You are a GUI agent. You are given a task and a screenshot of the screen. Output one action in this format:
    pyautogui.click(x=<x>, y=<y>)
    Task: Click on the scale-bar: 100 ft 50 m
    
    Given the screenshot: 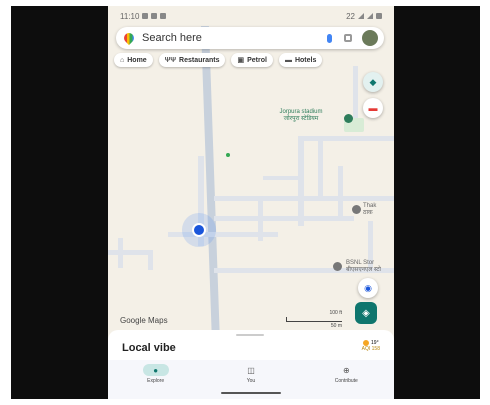 What is the action you would take?
    pyautogui.click(x=314, y=319)
    